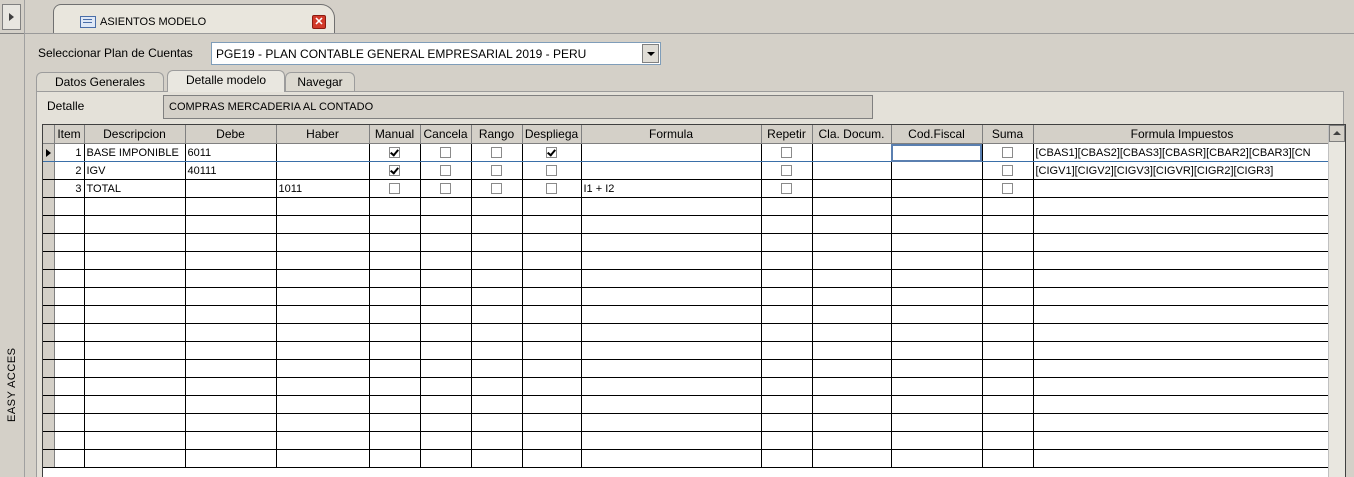 This screenshot has width=1354, height=477. Describe the element at coordinates (1182, 188) in the screenshot. I see `cell-formula-impuestos` at that location.